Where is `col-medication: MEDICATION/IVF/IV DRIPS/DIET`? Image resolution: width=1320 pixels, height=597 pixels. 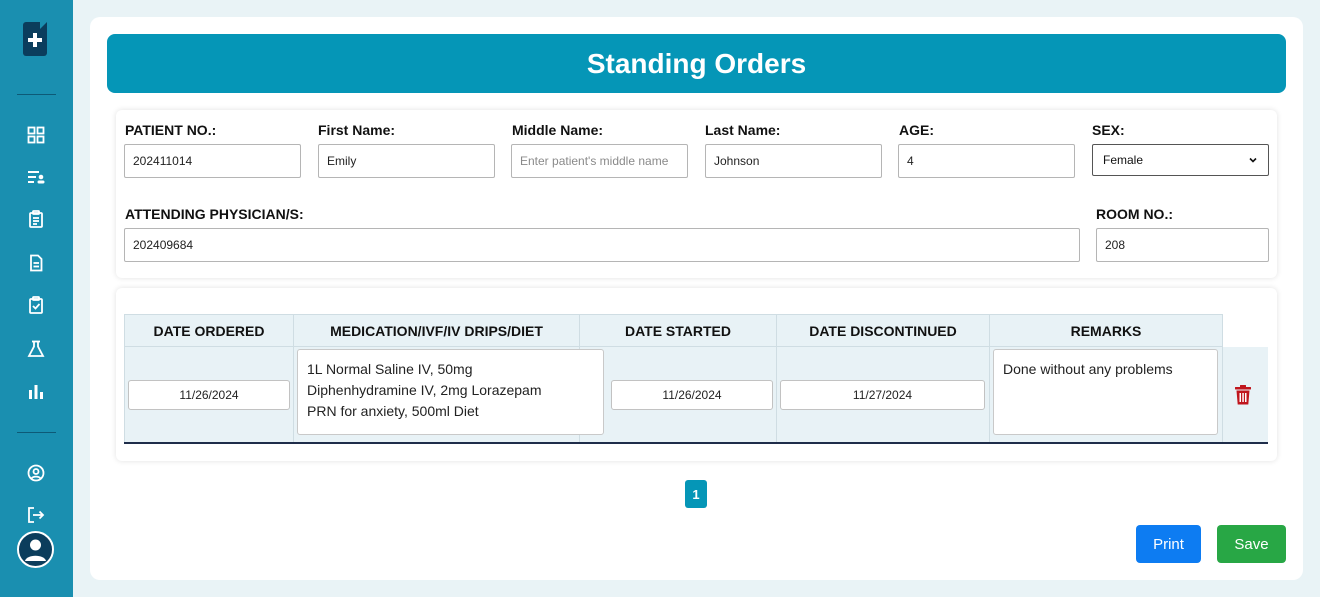
col-medication: MEDICATION/IVF/IV DRIPS/DIET is located at coordinates (436, 330).